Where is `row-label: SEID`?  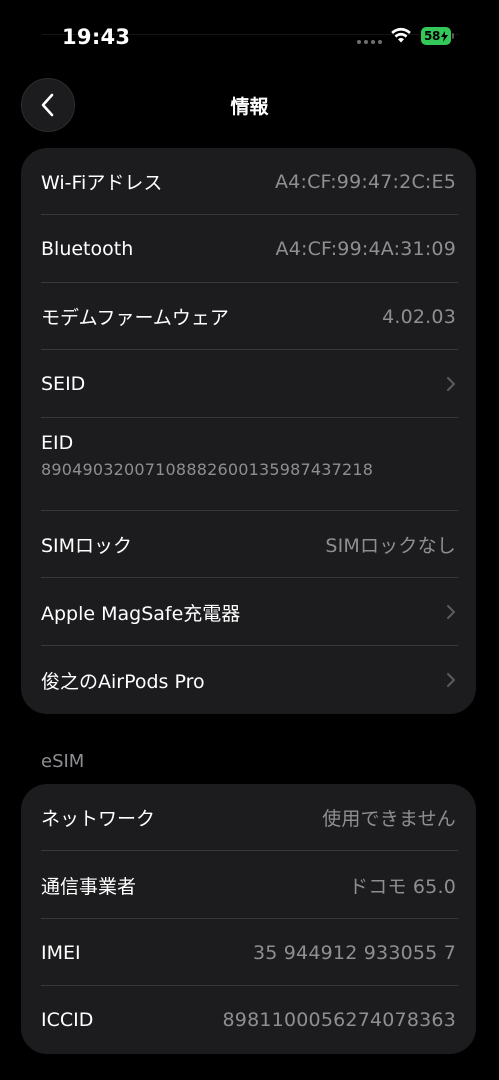 row-label: SEID is located at coordinates (63, 384).